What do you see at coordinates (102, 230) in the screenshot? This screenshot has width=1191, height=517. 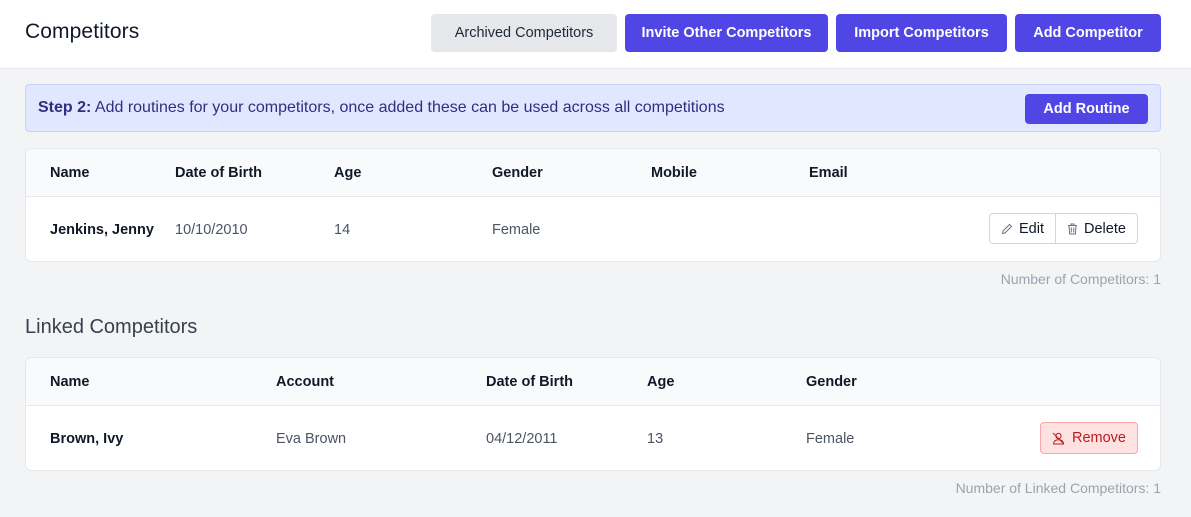 I see `competitor-name: Jenkins, Jenny` at bounding box center [102, 230].